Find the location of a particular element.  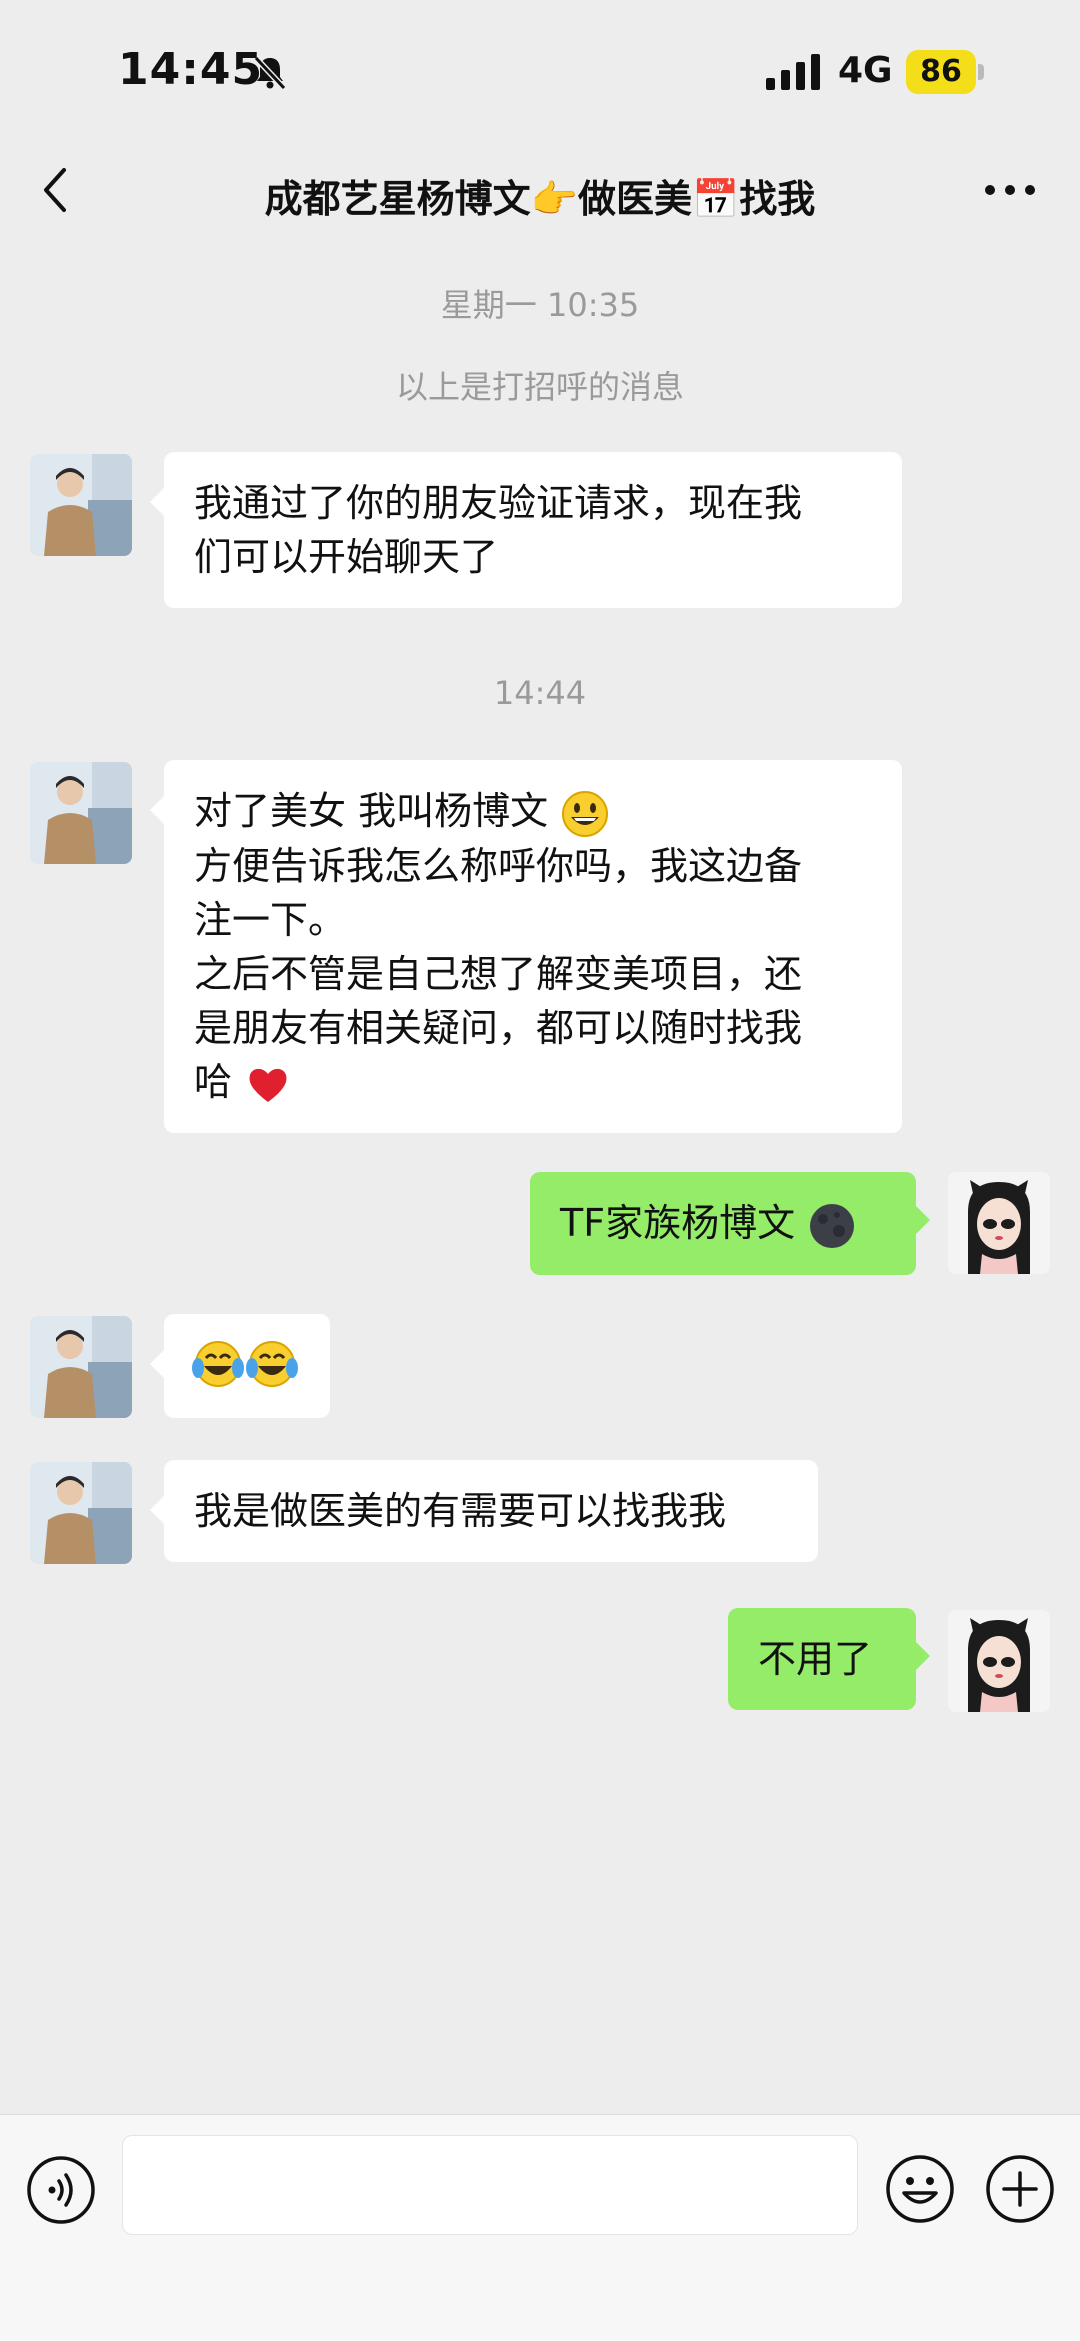

status-bar: 14:45 4G 86 is located at coordinates (540, 75).